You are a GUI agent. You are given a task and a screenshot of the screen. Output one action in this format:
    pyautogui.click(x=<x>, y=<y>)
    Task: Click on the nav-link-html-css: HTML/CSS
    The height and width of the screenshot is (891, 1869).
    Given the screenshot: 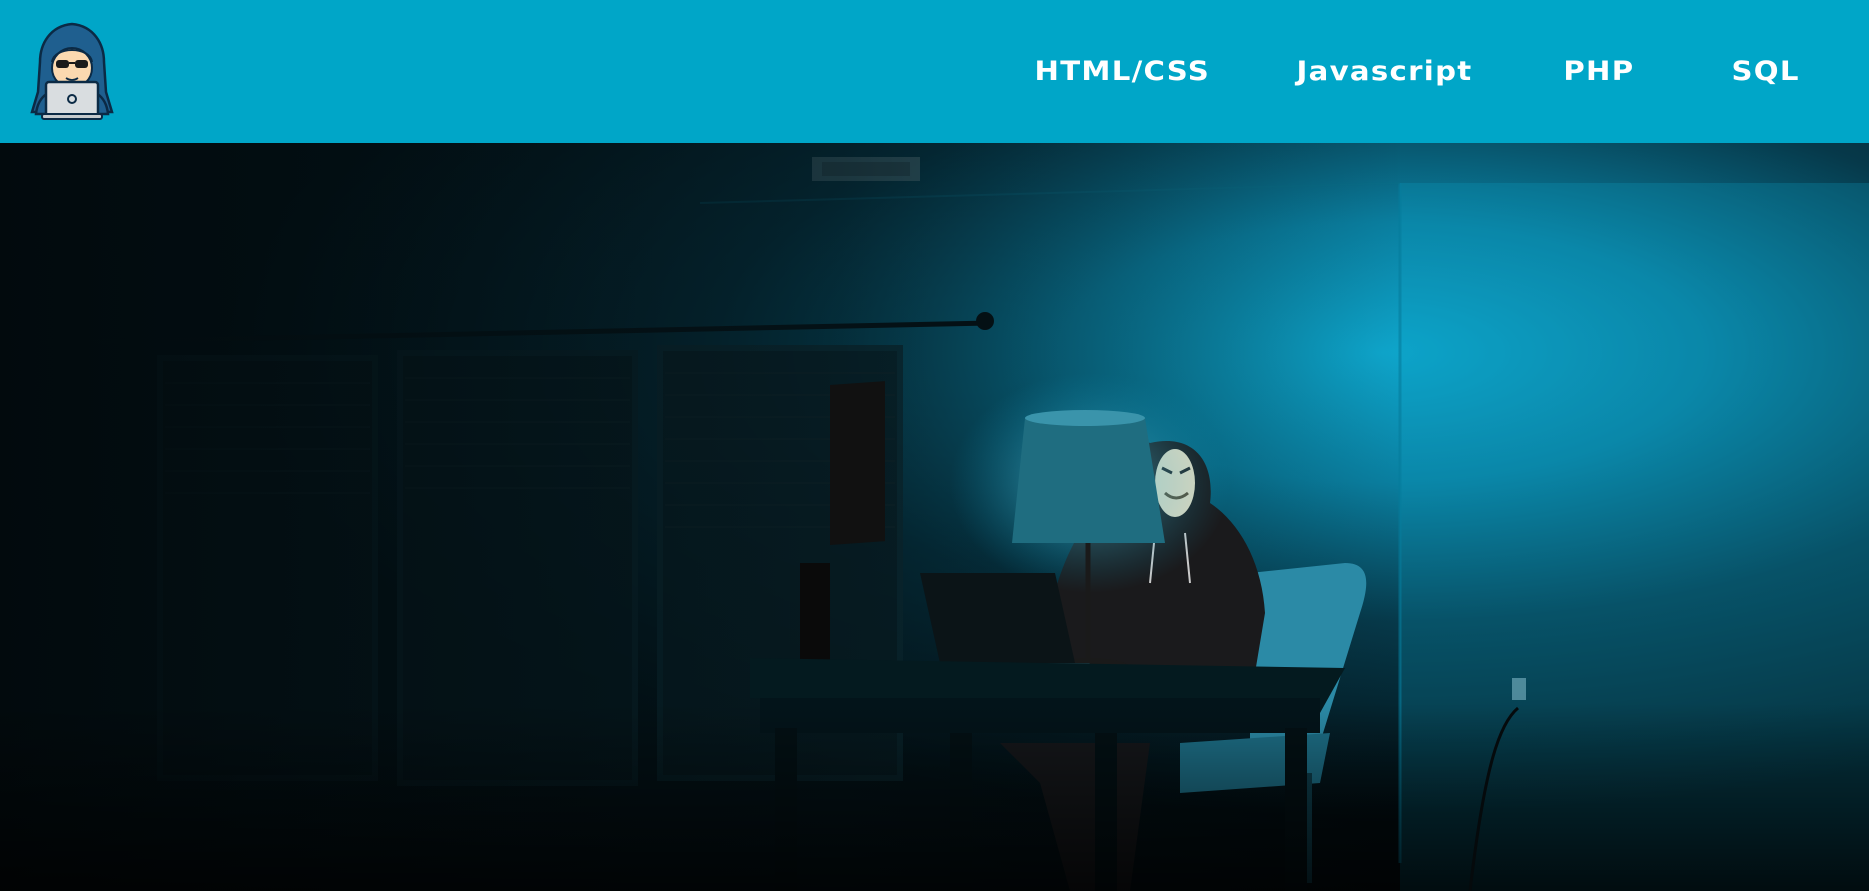 What is the action you would take?
    pyautogui.click(x=1122, y=71)
    